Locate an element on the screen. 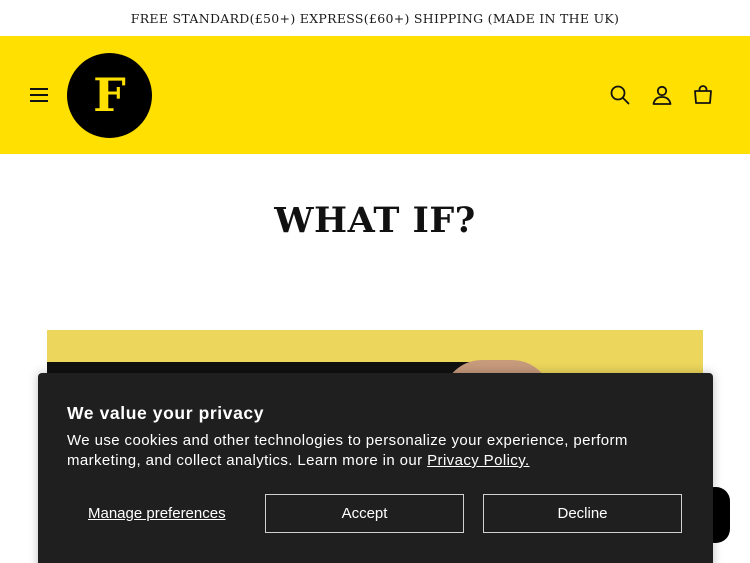  cart-icon is located at coordinates (703, 95).